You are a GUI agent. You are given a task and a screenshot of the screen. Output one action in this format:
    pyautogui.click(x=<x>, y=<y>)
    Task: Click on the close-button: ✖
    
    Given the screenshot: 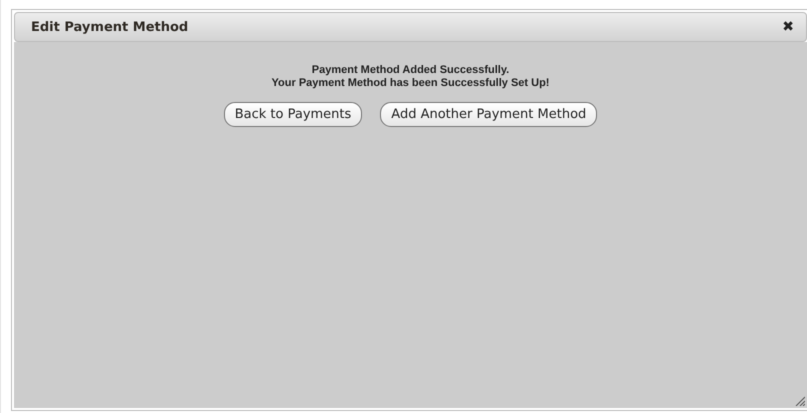 What is the action you would take?
    pyautogui.click(x=788, y=27)
    